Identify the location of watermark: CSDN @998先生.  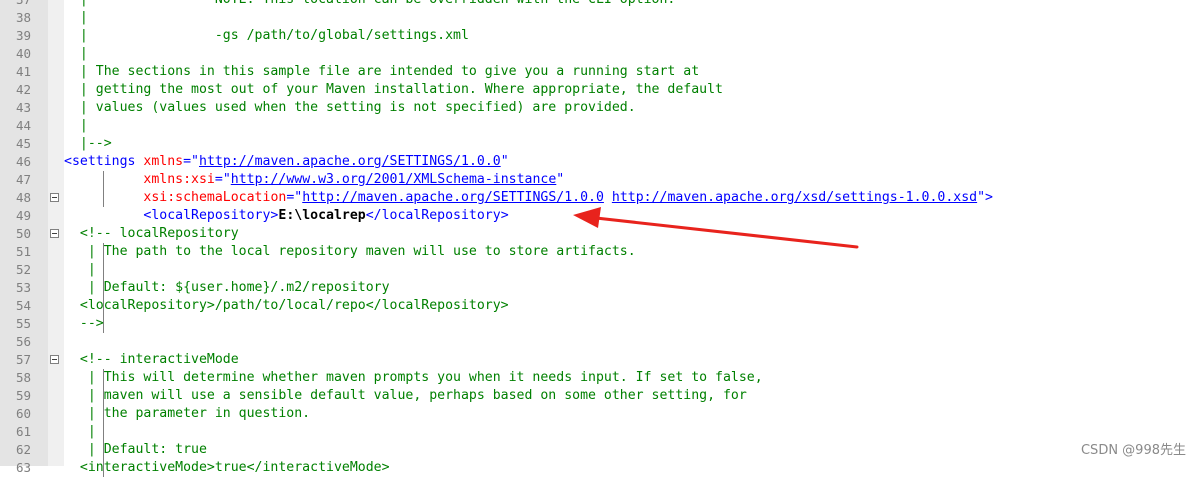
(1133, 450).